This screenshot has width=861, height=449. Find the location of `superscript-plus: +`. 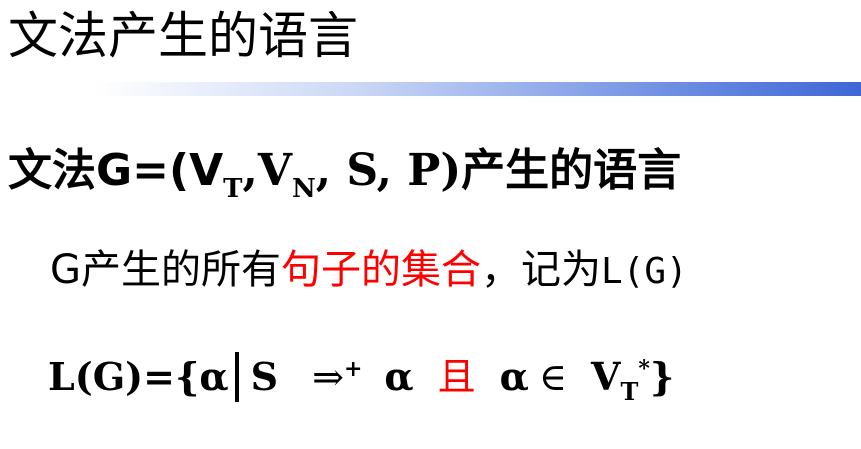

superscript-plus: + is located at coordinates (353, 369).